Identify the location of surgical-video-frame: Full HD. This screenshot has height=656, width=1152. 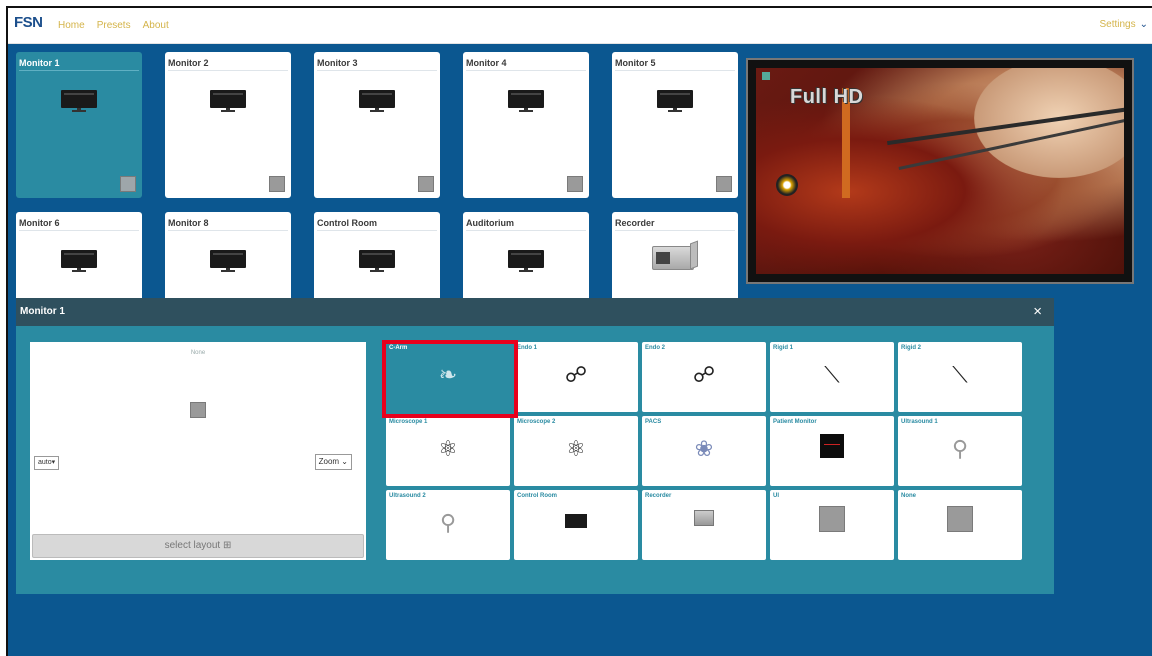
(940, 171).